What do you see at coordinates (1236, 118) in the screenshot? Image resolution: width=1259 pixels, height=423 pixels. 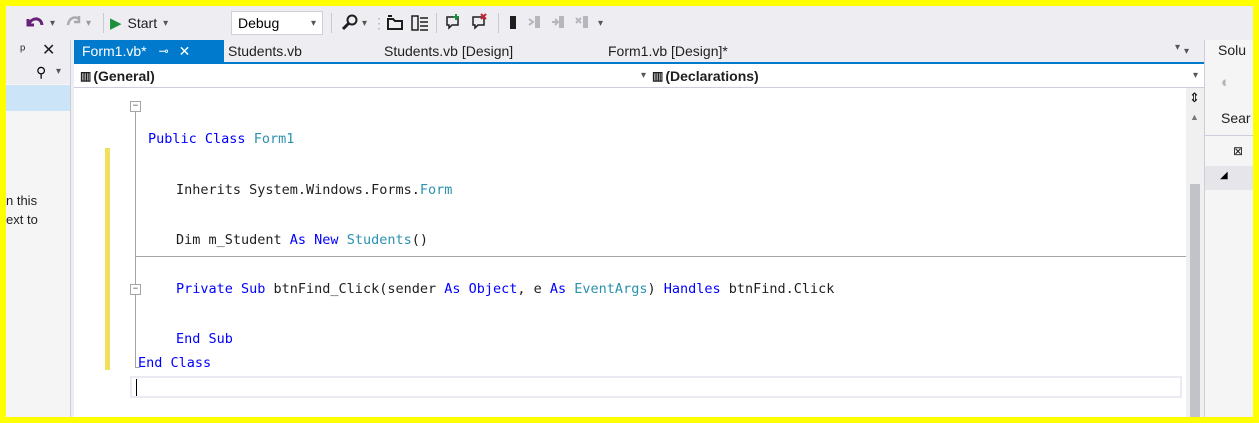 I see `solution-search-input: Sear` at bounding box center [1236, 118].